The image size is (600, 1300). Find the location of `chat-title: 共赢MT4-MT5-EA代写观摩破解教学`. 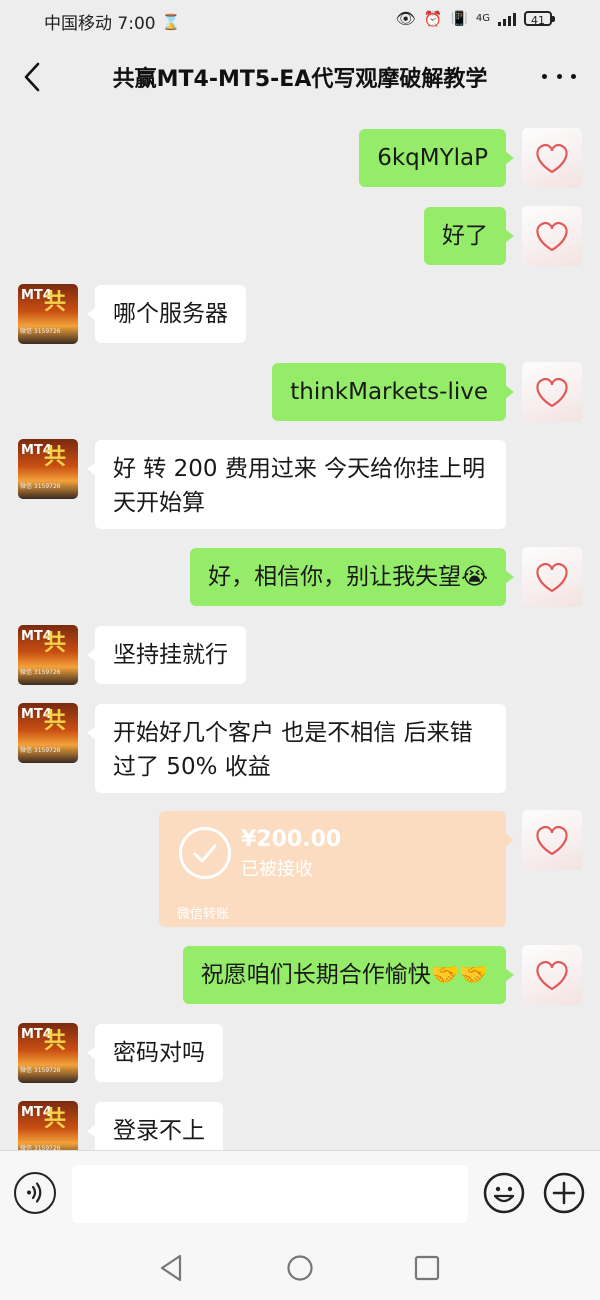

chat-title: 共赢MT4-MT5-EA代写观摩破解教学 is located at coordinates (300, 79).